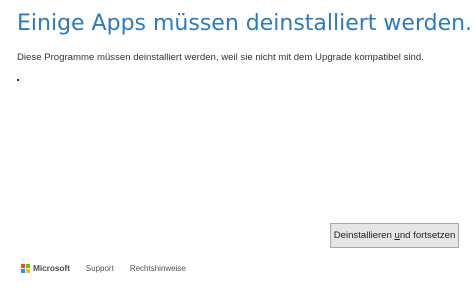 This screenshot has height=291, width=474. What do you see at coordinates (245, 23) in the screenshot?
I see `page-title: Einige Apps müssen deinstalliert werden.` at bounding box center [245, 23].